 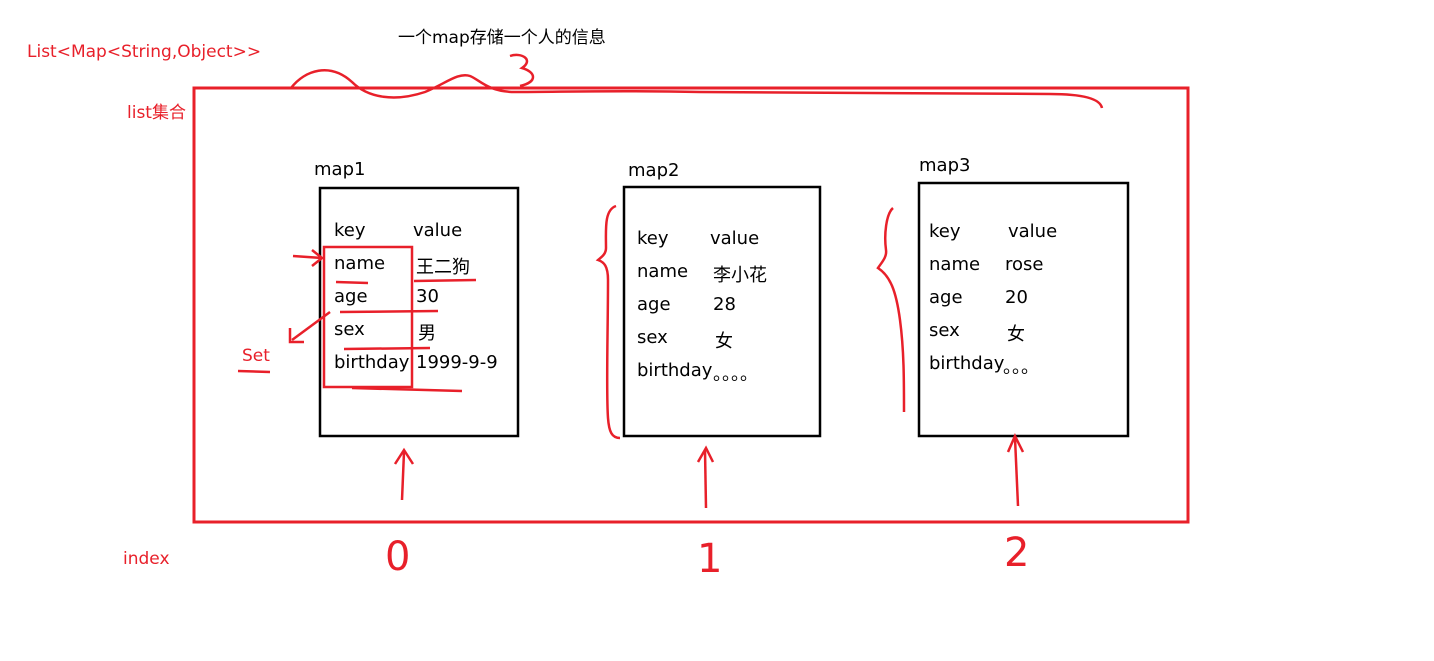 What do you see at coordinates (352, 282) in the screenshot?
I see `underline-name` at bounding box center [352, 282].